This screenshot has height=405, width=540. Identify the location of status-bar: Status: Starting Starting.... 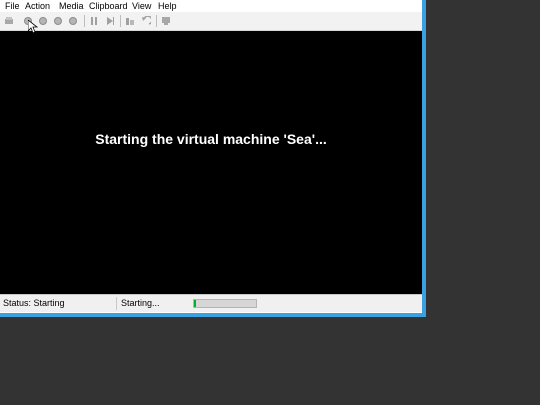
(211, 303).